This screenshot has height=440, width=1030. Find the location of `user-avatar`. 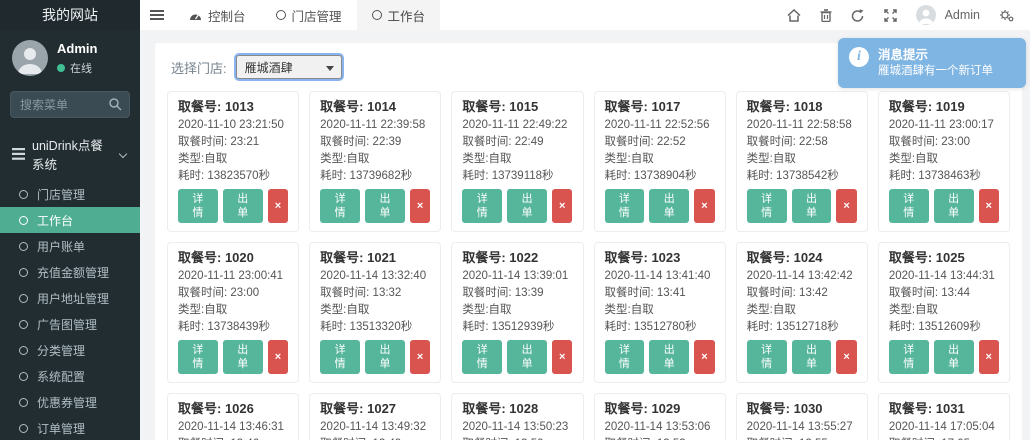

user-avatar is located at coordinates (30, 58).